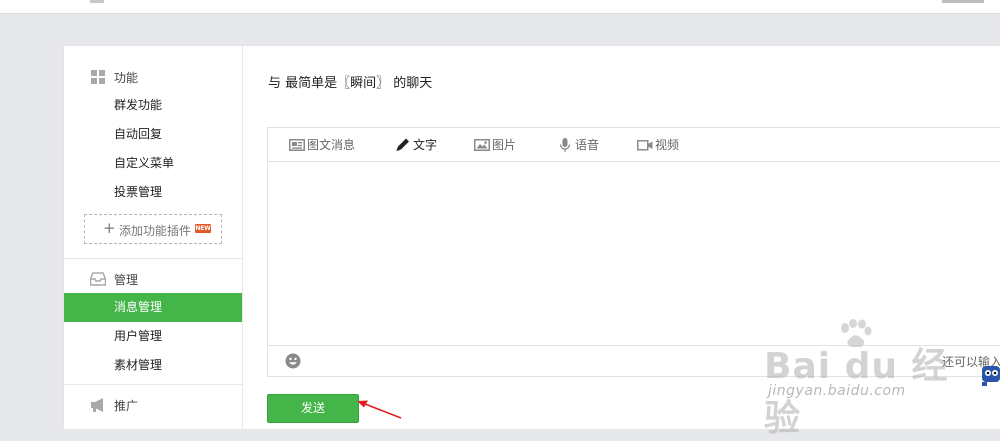 Image resolution: width=1000 pixels, height=441 pixels. Describe the element at coordinates (97, 405) in the screenshot. I see `megaphone-icon` at that location.